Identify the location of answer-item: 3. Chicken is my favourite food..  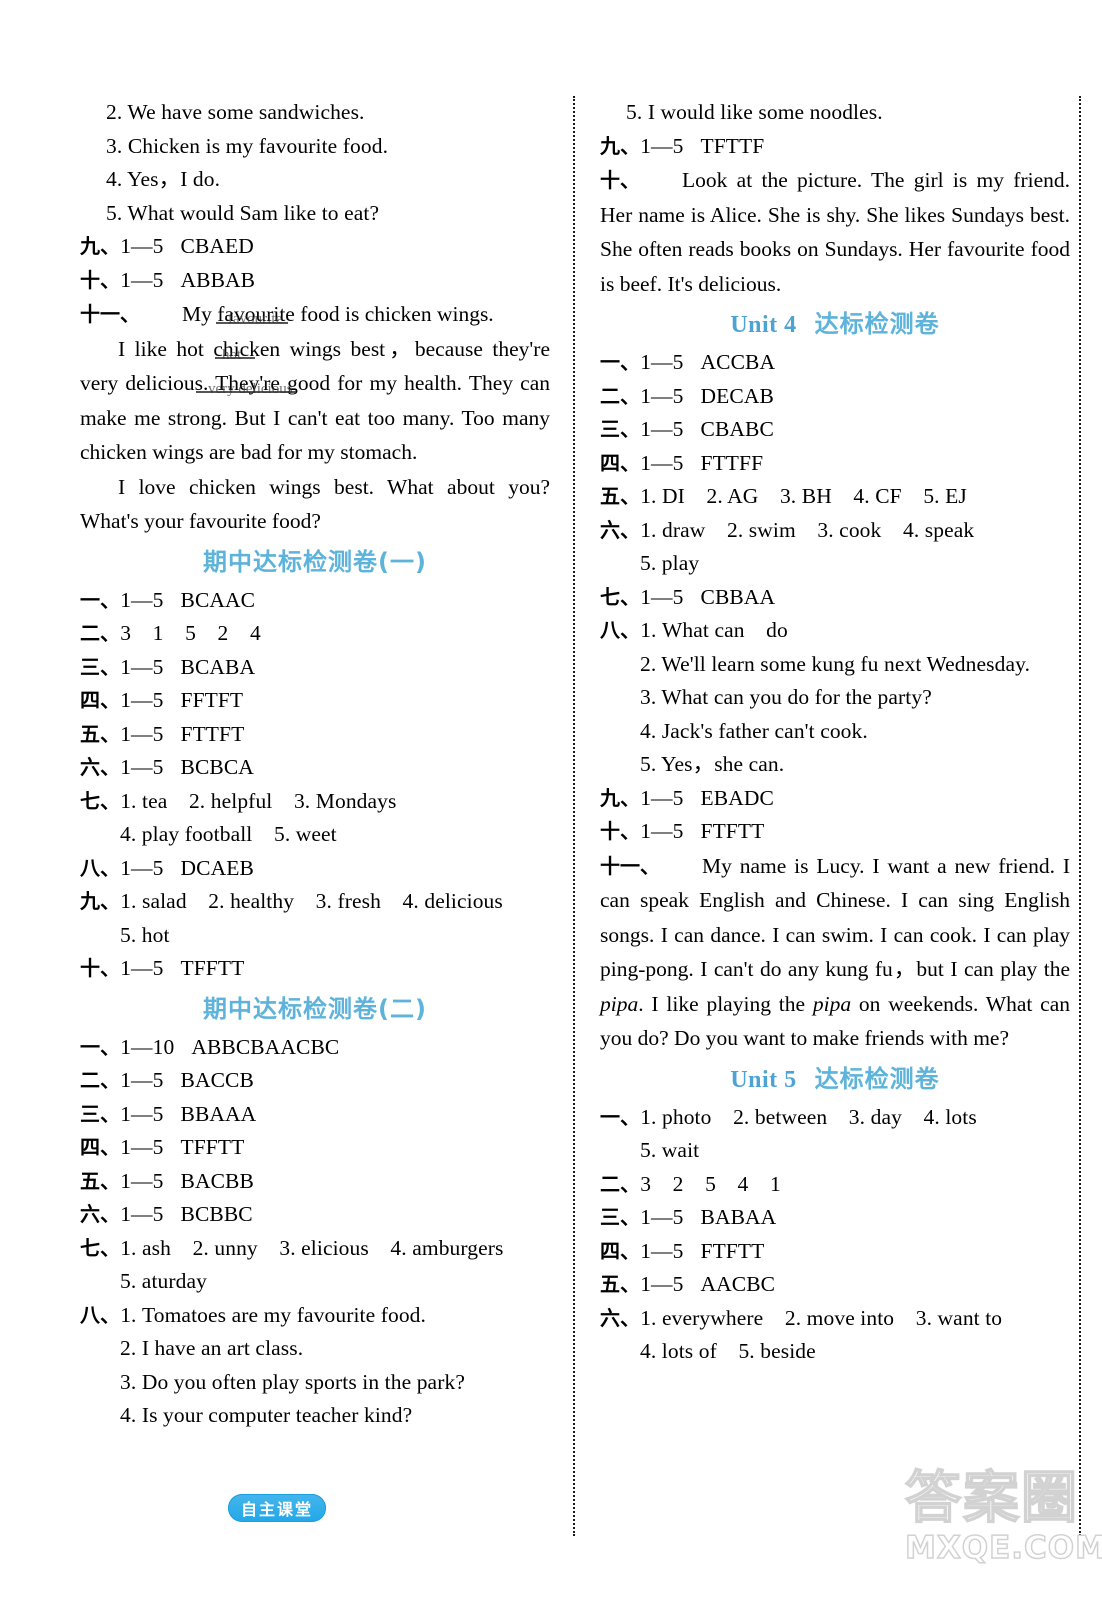
(315, 147).